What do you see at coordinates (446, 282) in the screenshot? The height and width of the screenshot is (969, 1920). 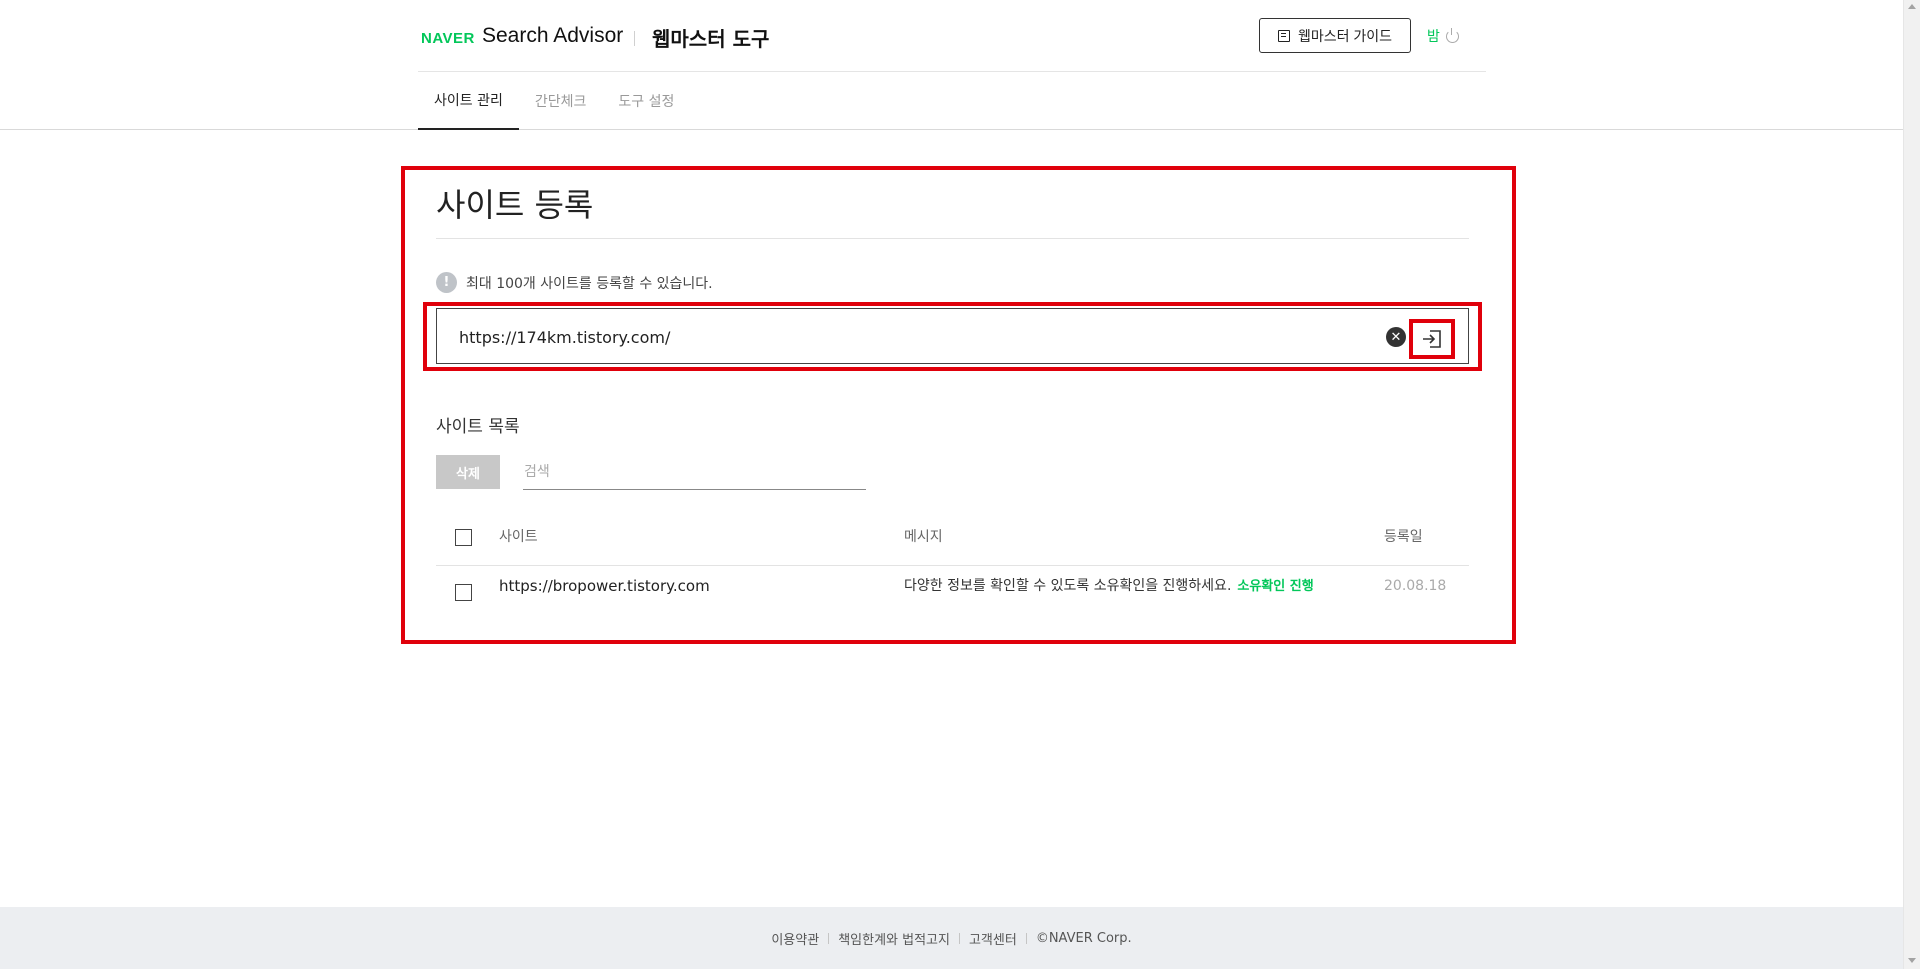 I see `info-icon: !` at bounding box center [446, 282].